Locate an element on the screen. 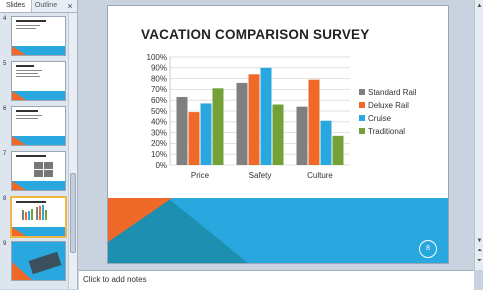 The width and height of the screenshot is (483, 290). y-tick-label: 20% is located at coordinates (159, 143).